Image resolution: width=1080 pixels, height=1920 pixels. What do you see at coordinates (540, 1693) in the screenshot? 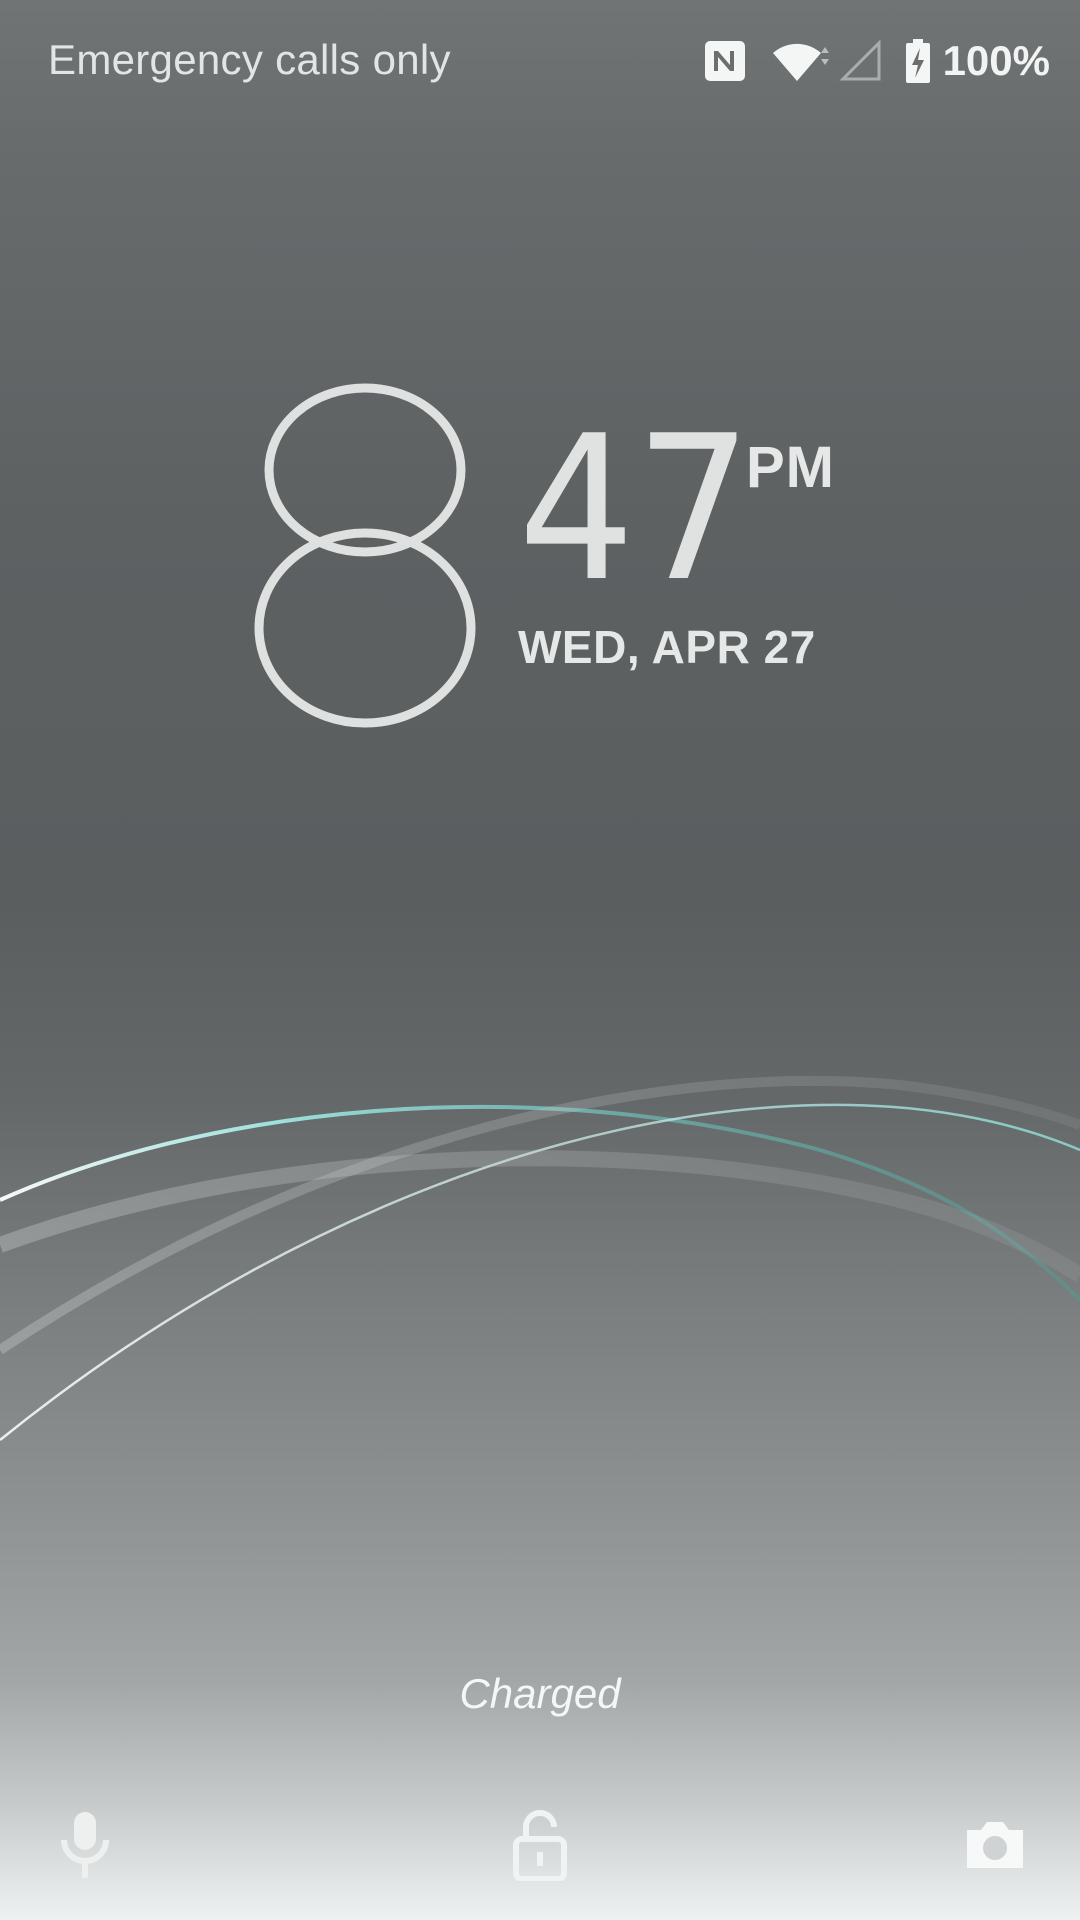
I see `charging-status-text: Charged` at bounding box center [540, 1693].